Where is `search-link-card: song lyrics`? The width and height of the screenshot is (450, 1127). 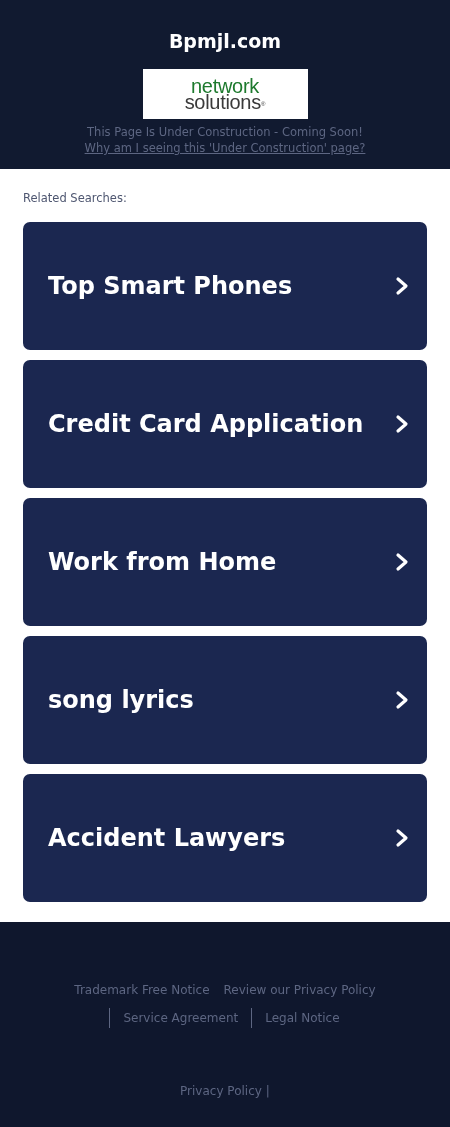 search-link-card: song lyrics is located at coordinates (225, 700).